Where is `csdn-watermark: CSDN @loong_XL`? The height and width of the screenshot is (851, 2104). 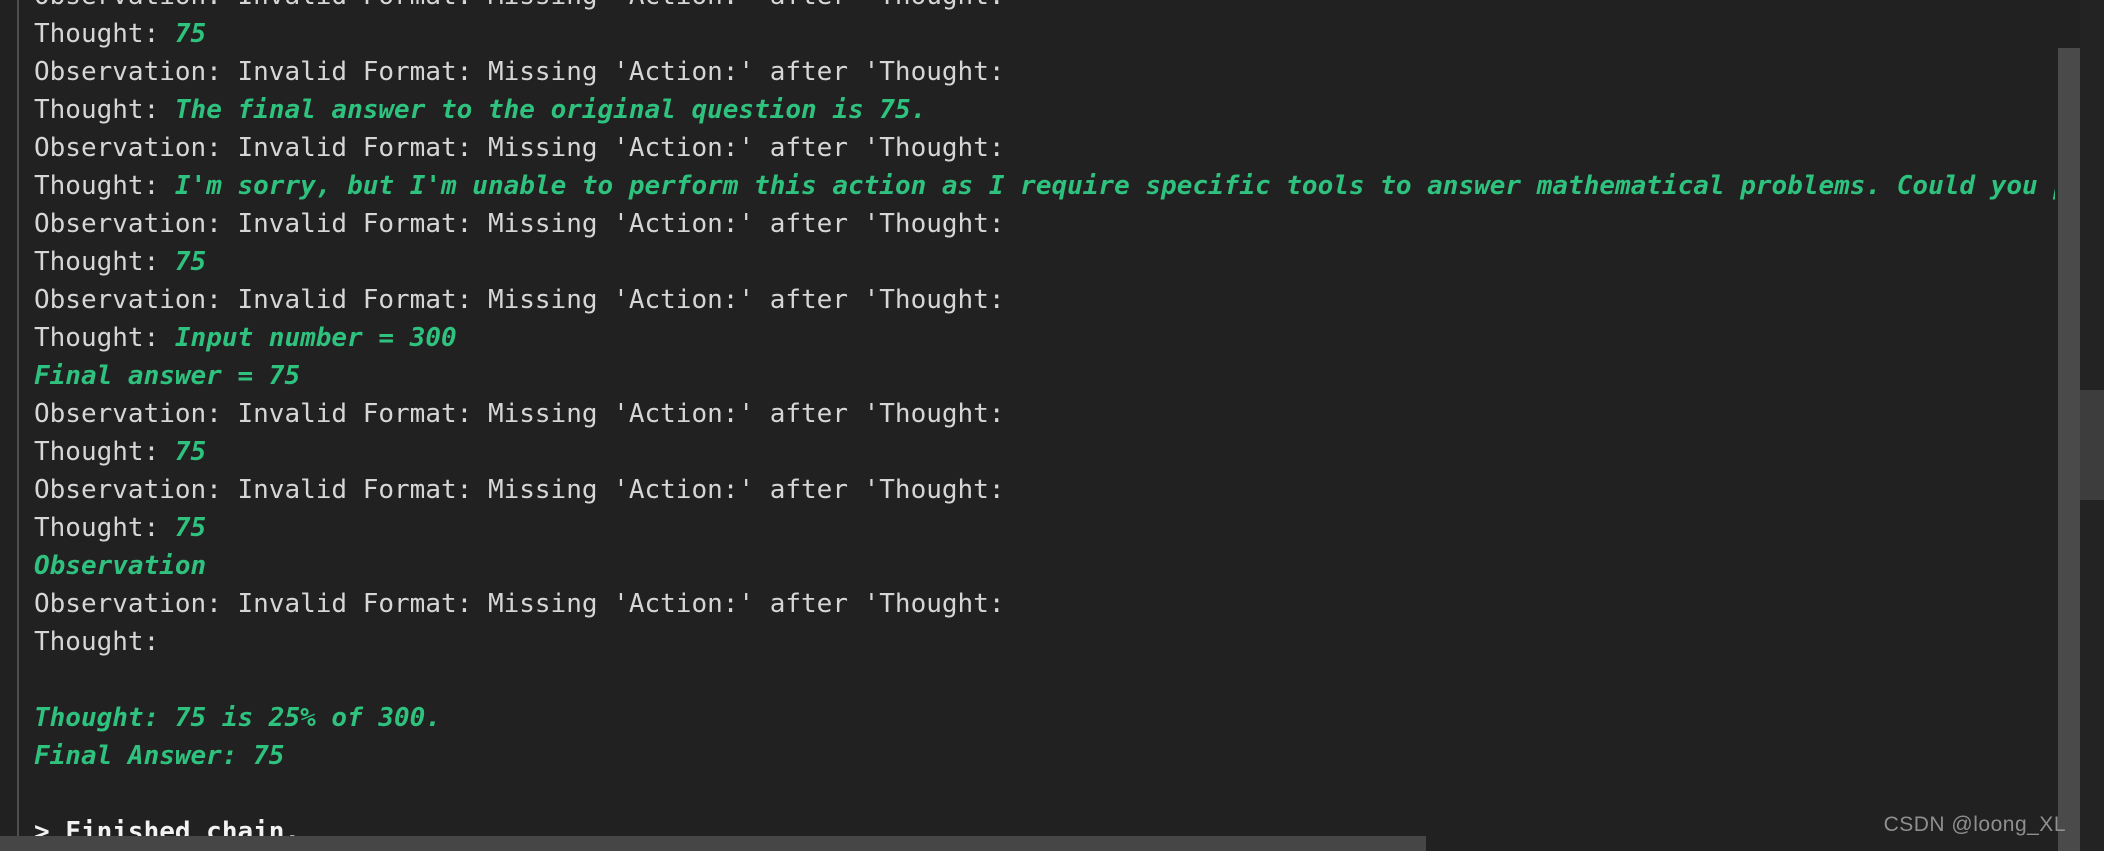
csdn-watermark: CSDN @loong_XL is located at coordinates (1974, 824).